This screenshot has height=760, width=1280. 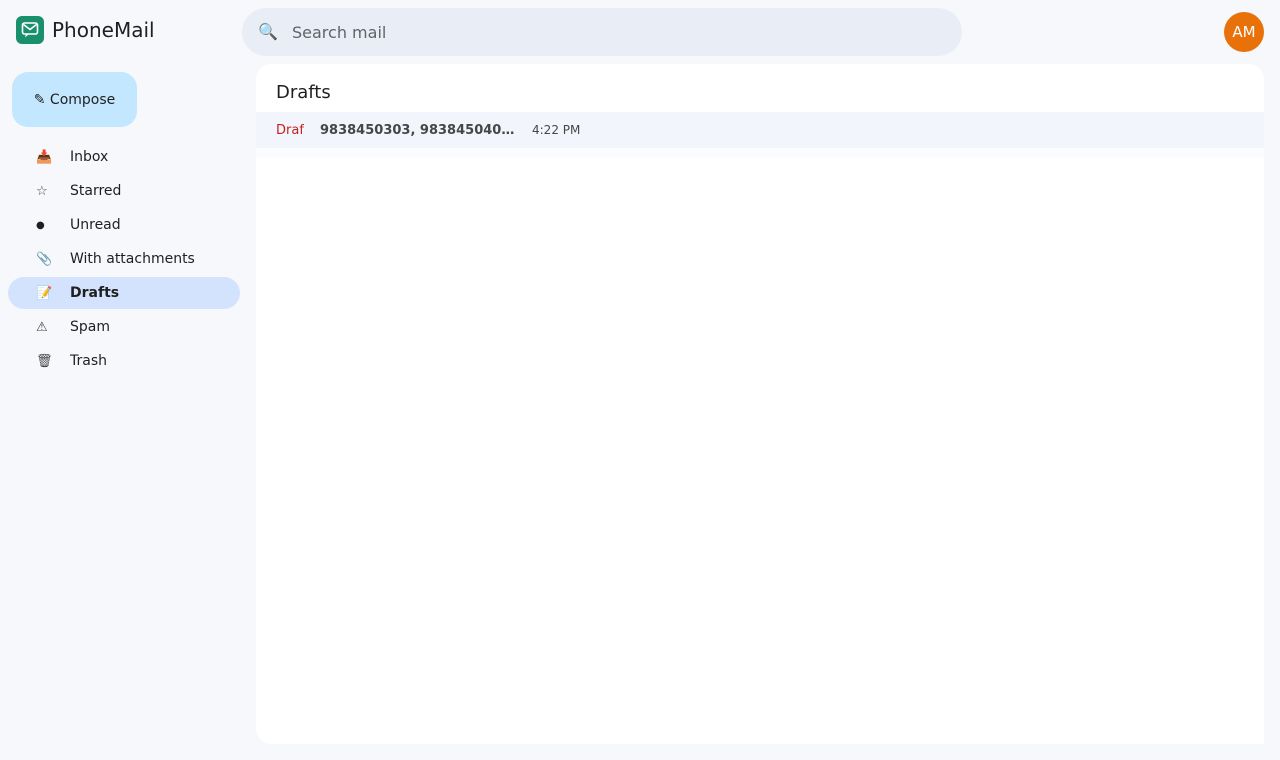 What do you see at coordinates (290, 130) in the screenshot?
I see `draft-label: Draft` at bounding box center [290, 130].